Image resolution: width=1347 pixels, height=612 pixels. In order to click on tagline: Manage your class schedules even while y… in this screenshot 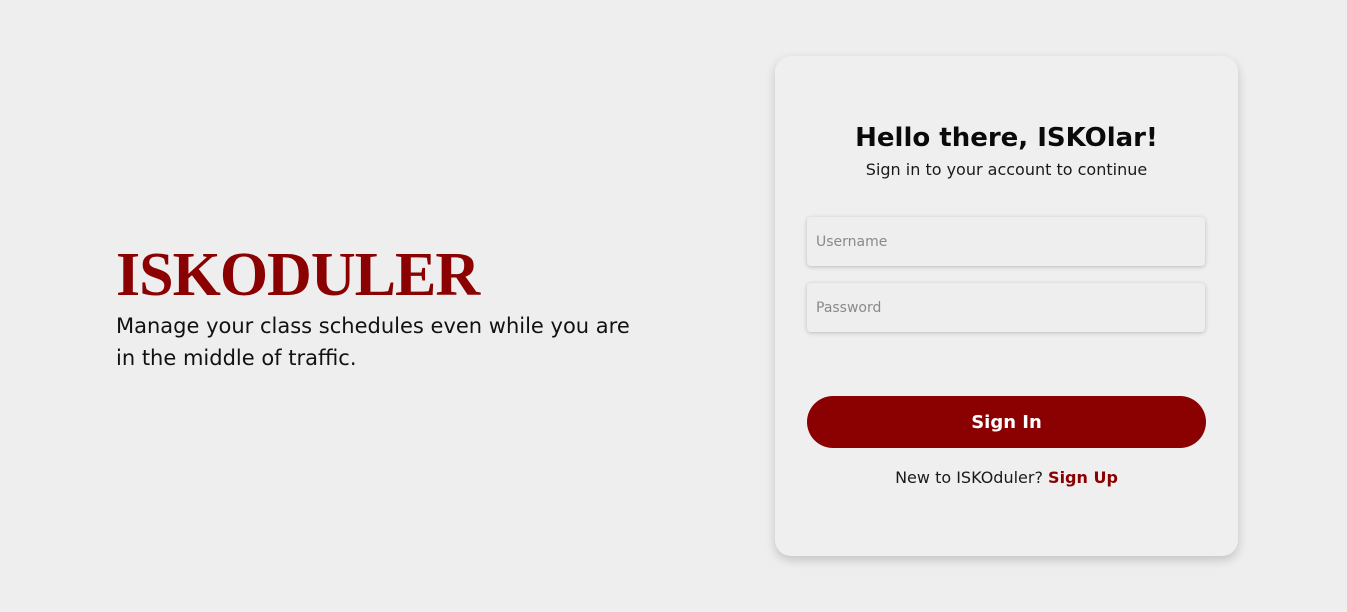, I will do `click(373, 342)`.